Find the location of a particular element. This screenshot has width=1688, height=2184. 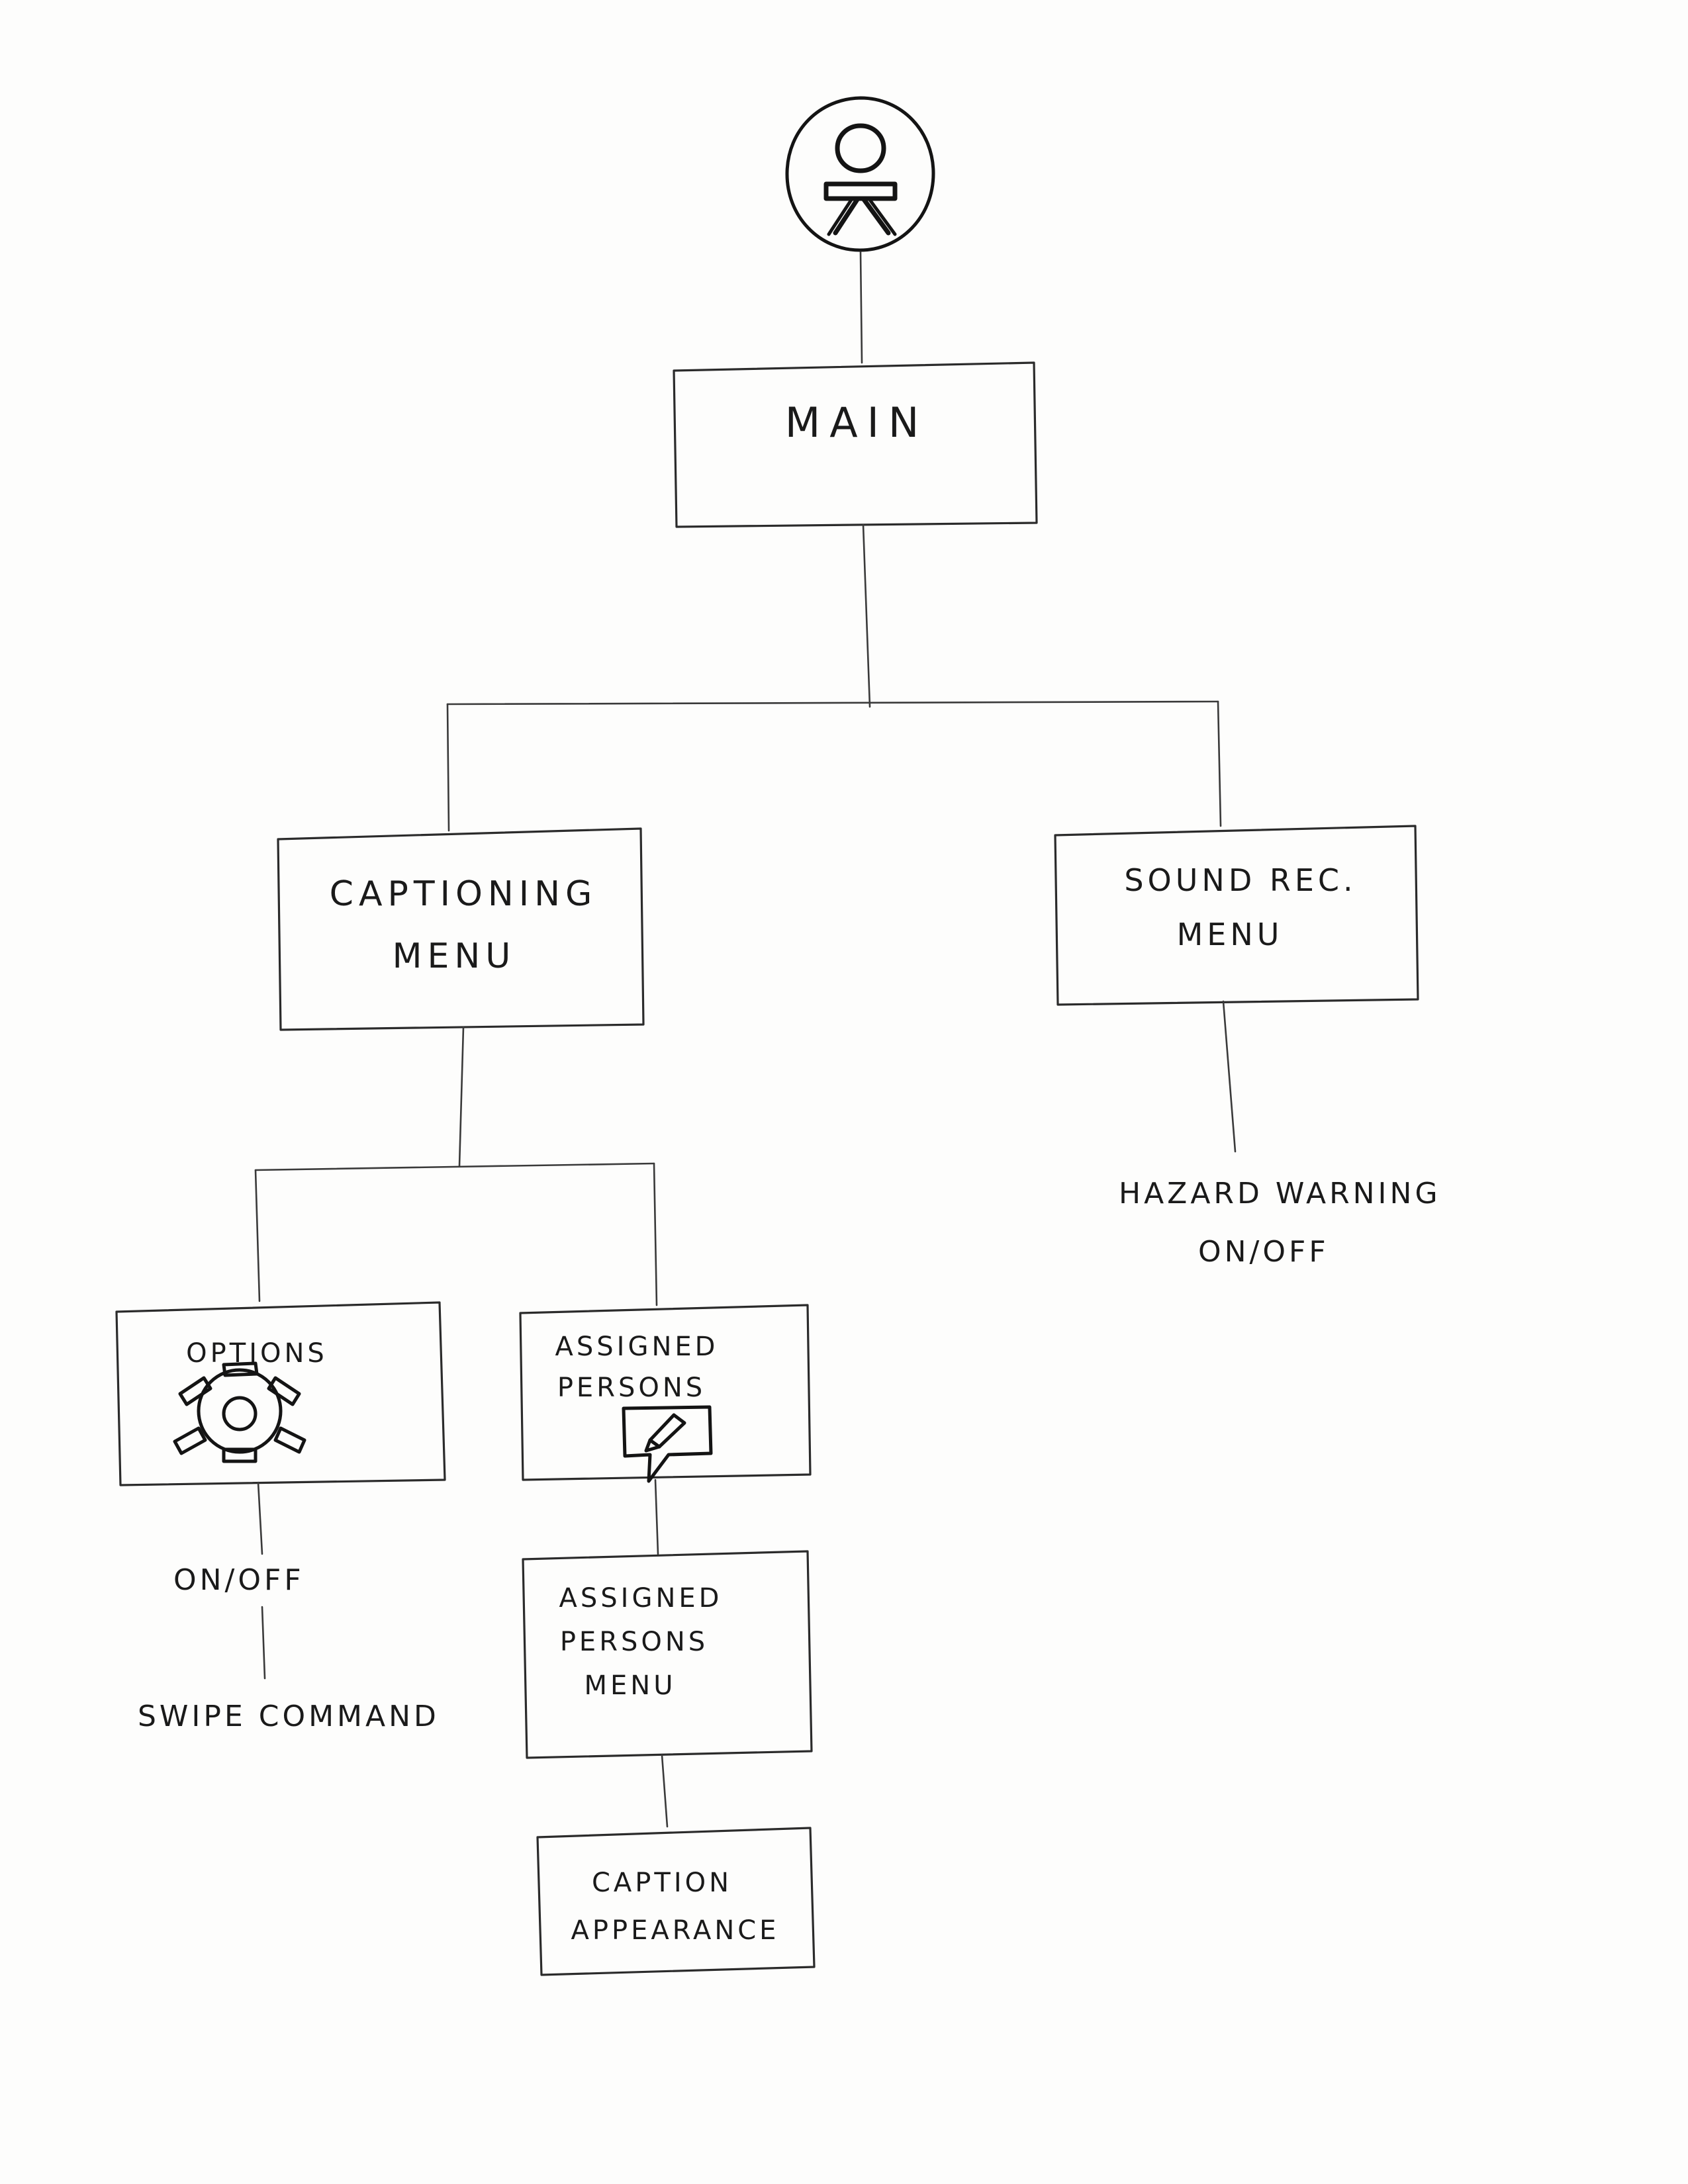

leaf-swipe-command: SWIPE COMMAND is located at coordinates (289, 1716).